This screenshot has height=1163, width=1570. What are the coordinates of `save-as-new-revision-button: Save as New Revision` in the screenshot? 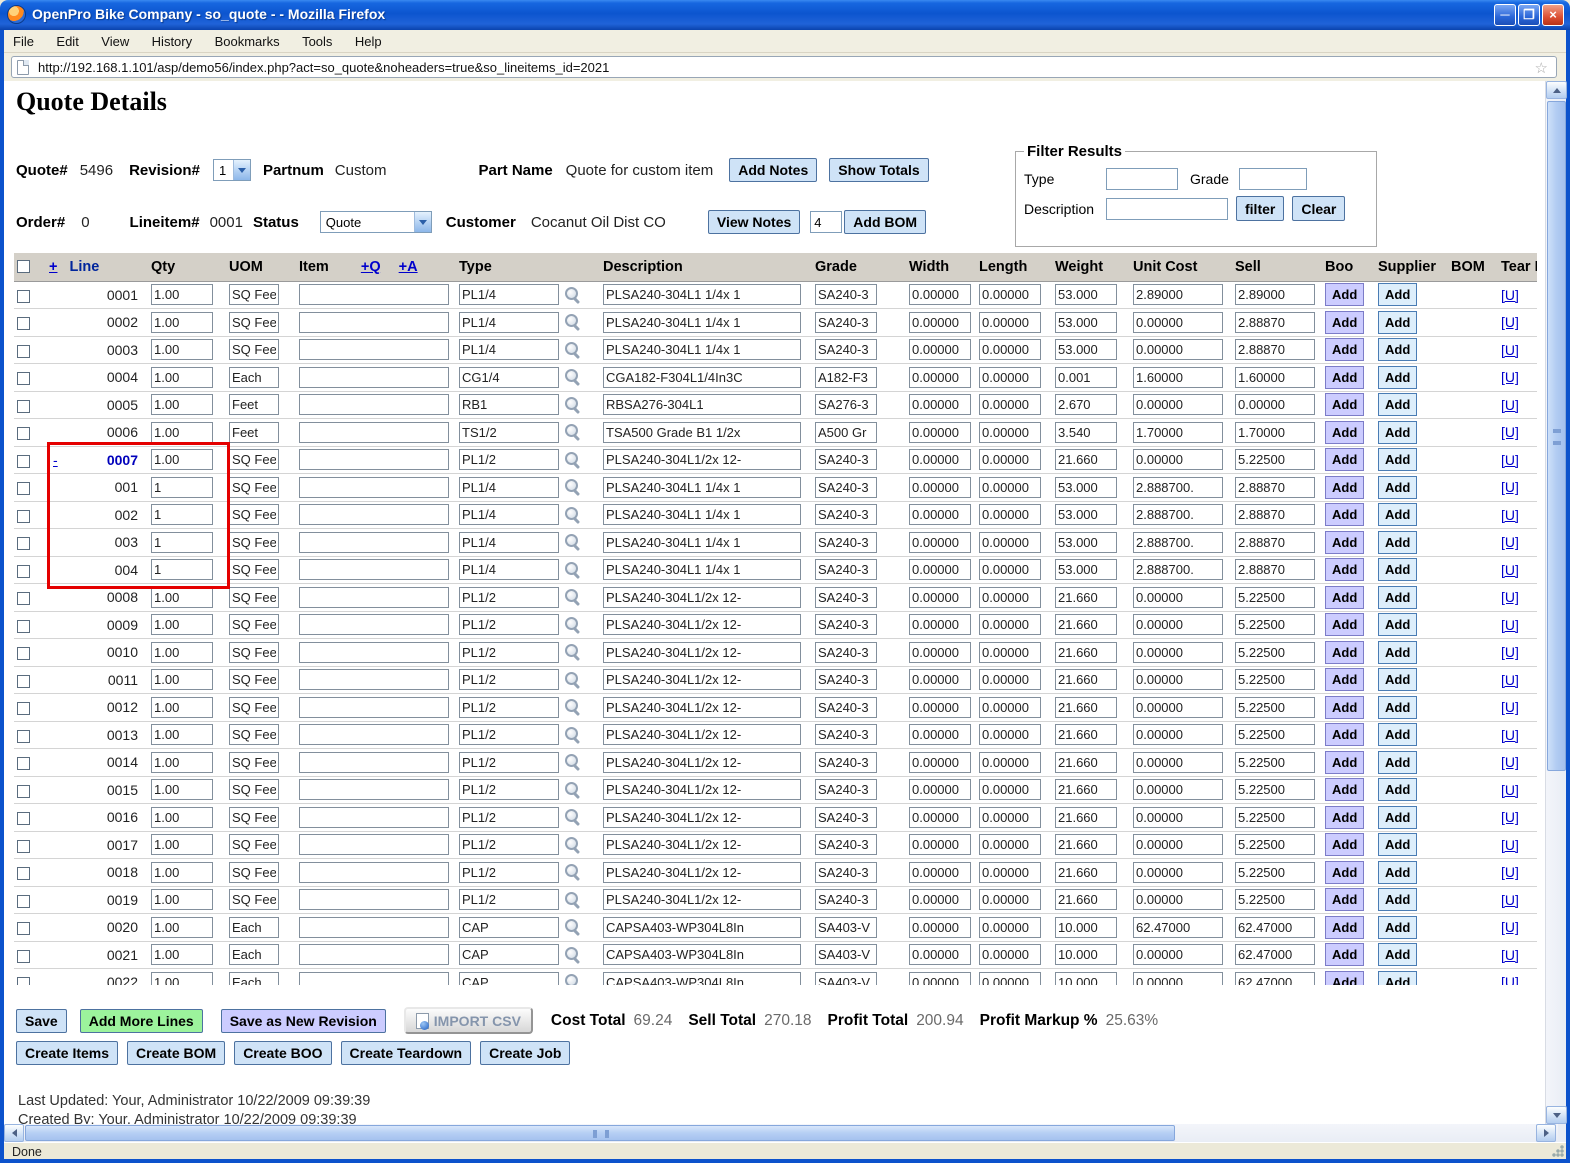 It's located at (303, 1020).